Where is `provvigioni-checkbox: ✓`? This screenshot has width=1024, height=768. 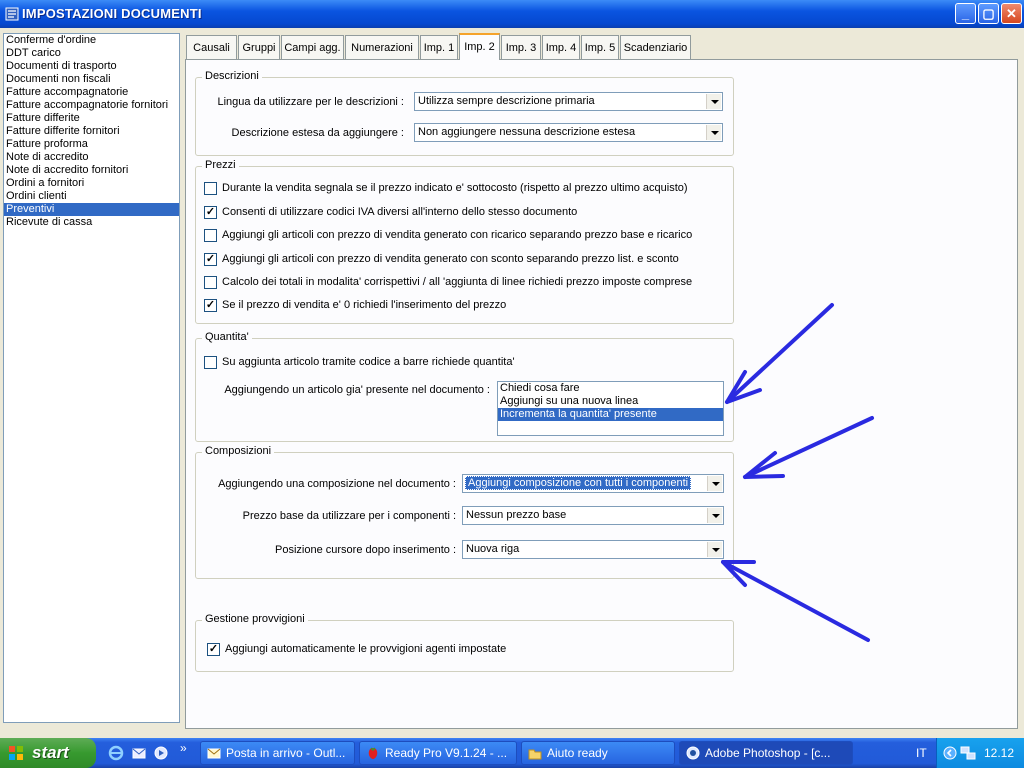
provvigioni-checkbox: ✓ is located at coordinates (213, 649).